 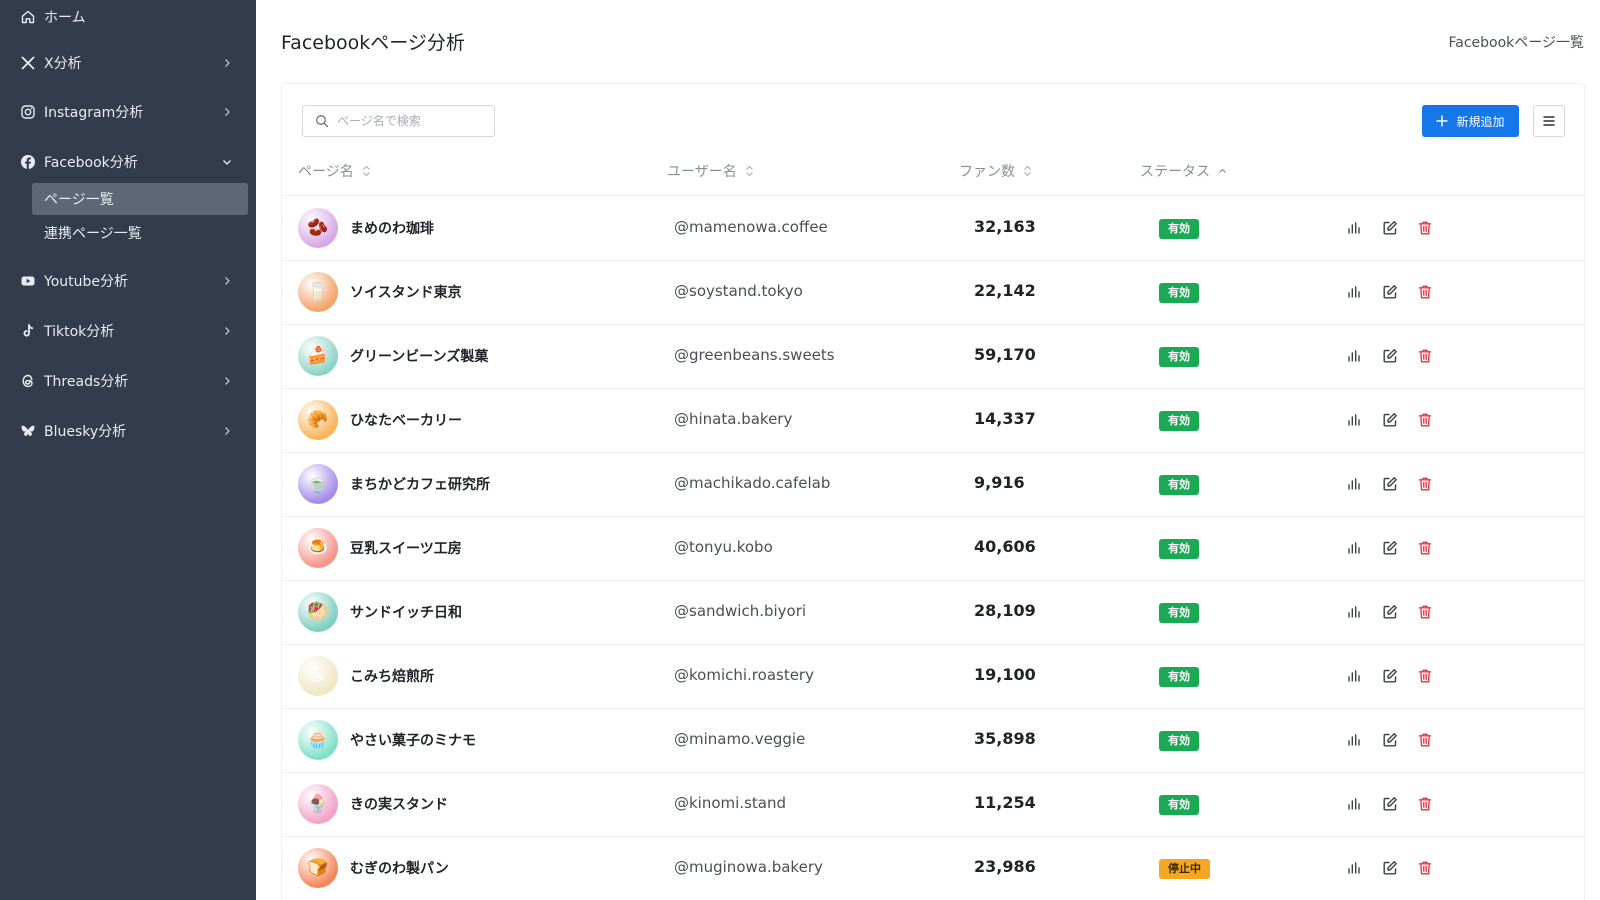 What do you see at coordinates (710, 171) in the screenshot?
I see `column-header-username: ユーザー名` at bounding box center [710, 171].